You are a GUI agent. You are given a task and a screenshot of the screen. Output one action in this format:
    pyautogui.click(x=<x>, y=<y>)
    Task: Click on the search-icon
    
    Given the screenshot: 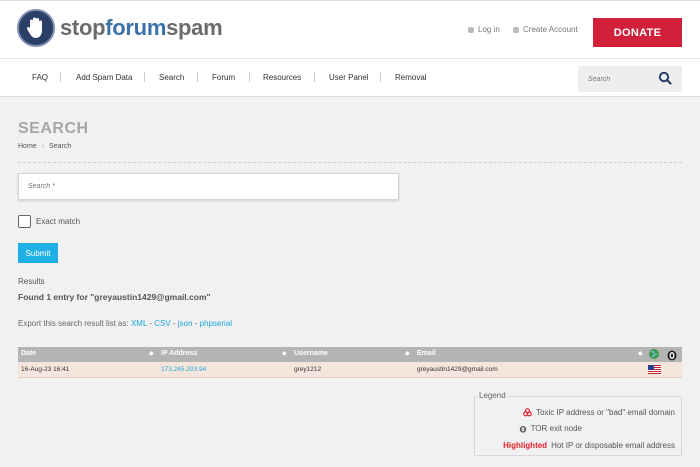 What is the action you would take?
    pyautogui.click(x=665, y=80)
    